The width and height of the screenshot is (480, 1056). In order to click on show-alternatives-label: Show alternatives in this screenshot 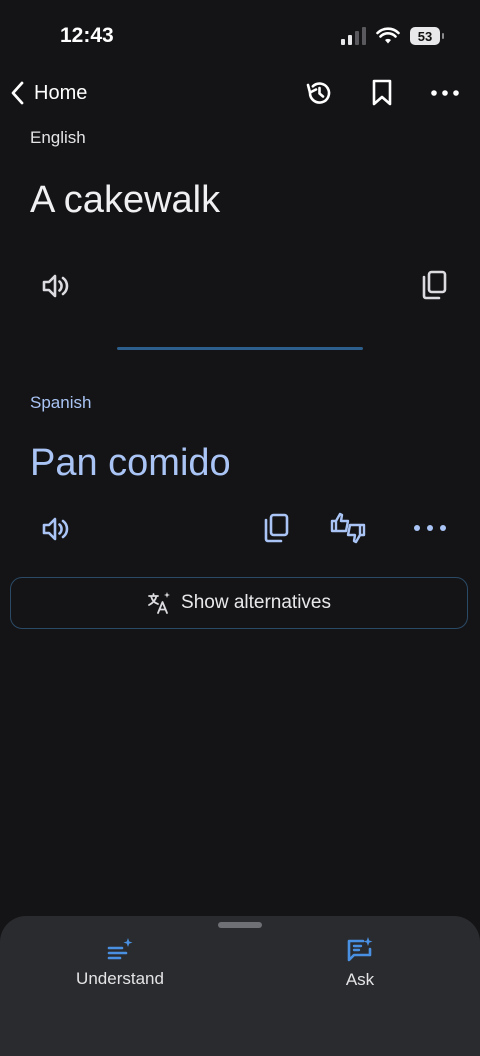, I will do `click(256, 602)`.